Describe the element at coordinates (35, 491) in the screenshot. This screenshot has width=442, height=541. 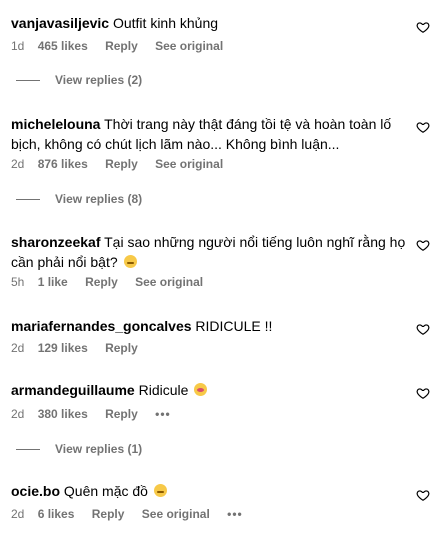
I see `comment-username: ocie.bo` at that location.